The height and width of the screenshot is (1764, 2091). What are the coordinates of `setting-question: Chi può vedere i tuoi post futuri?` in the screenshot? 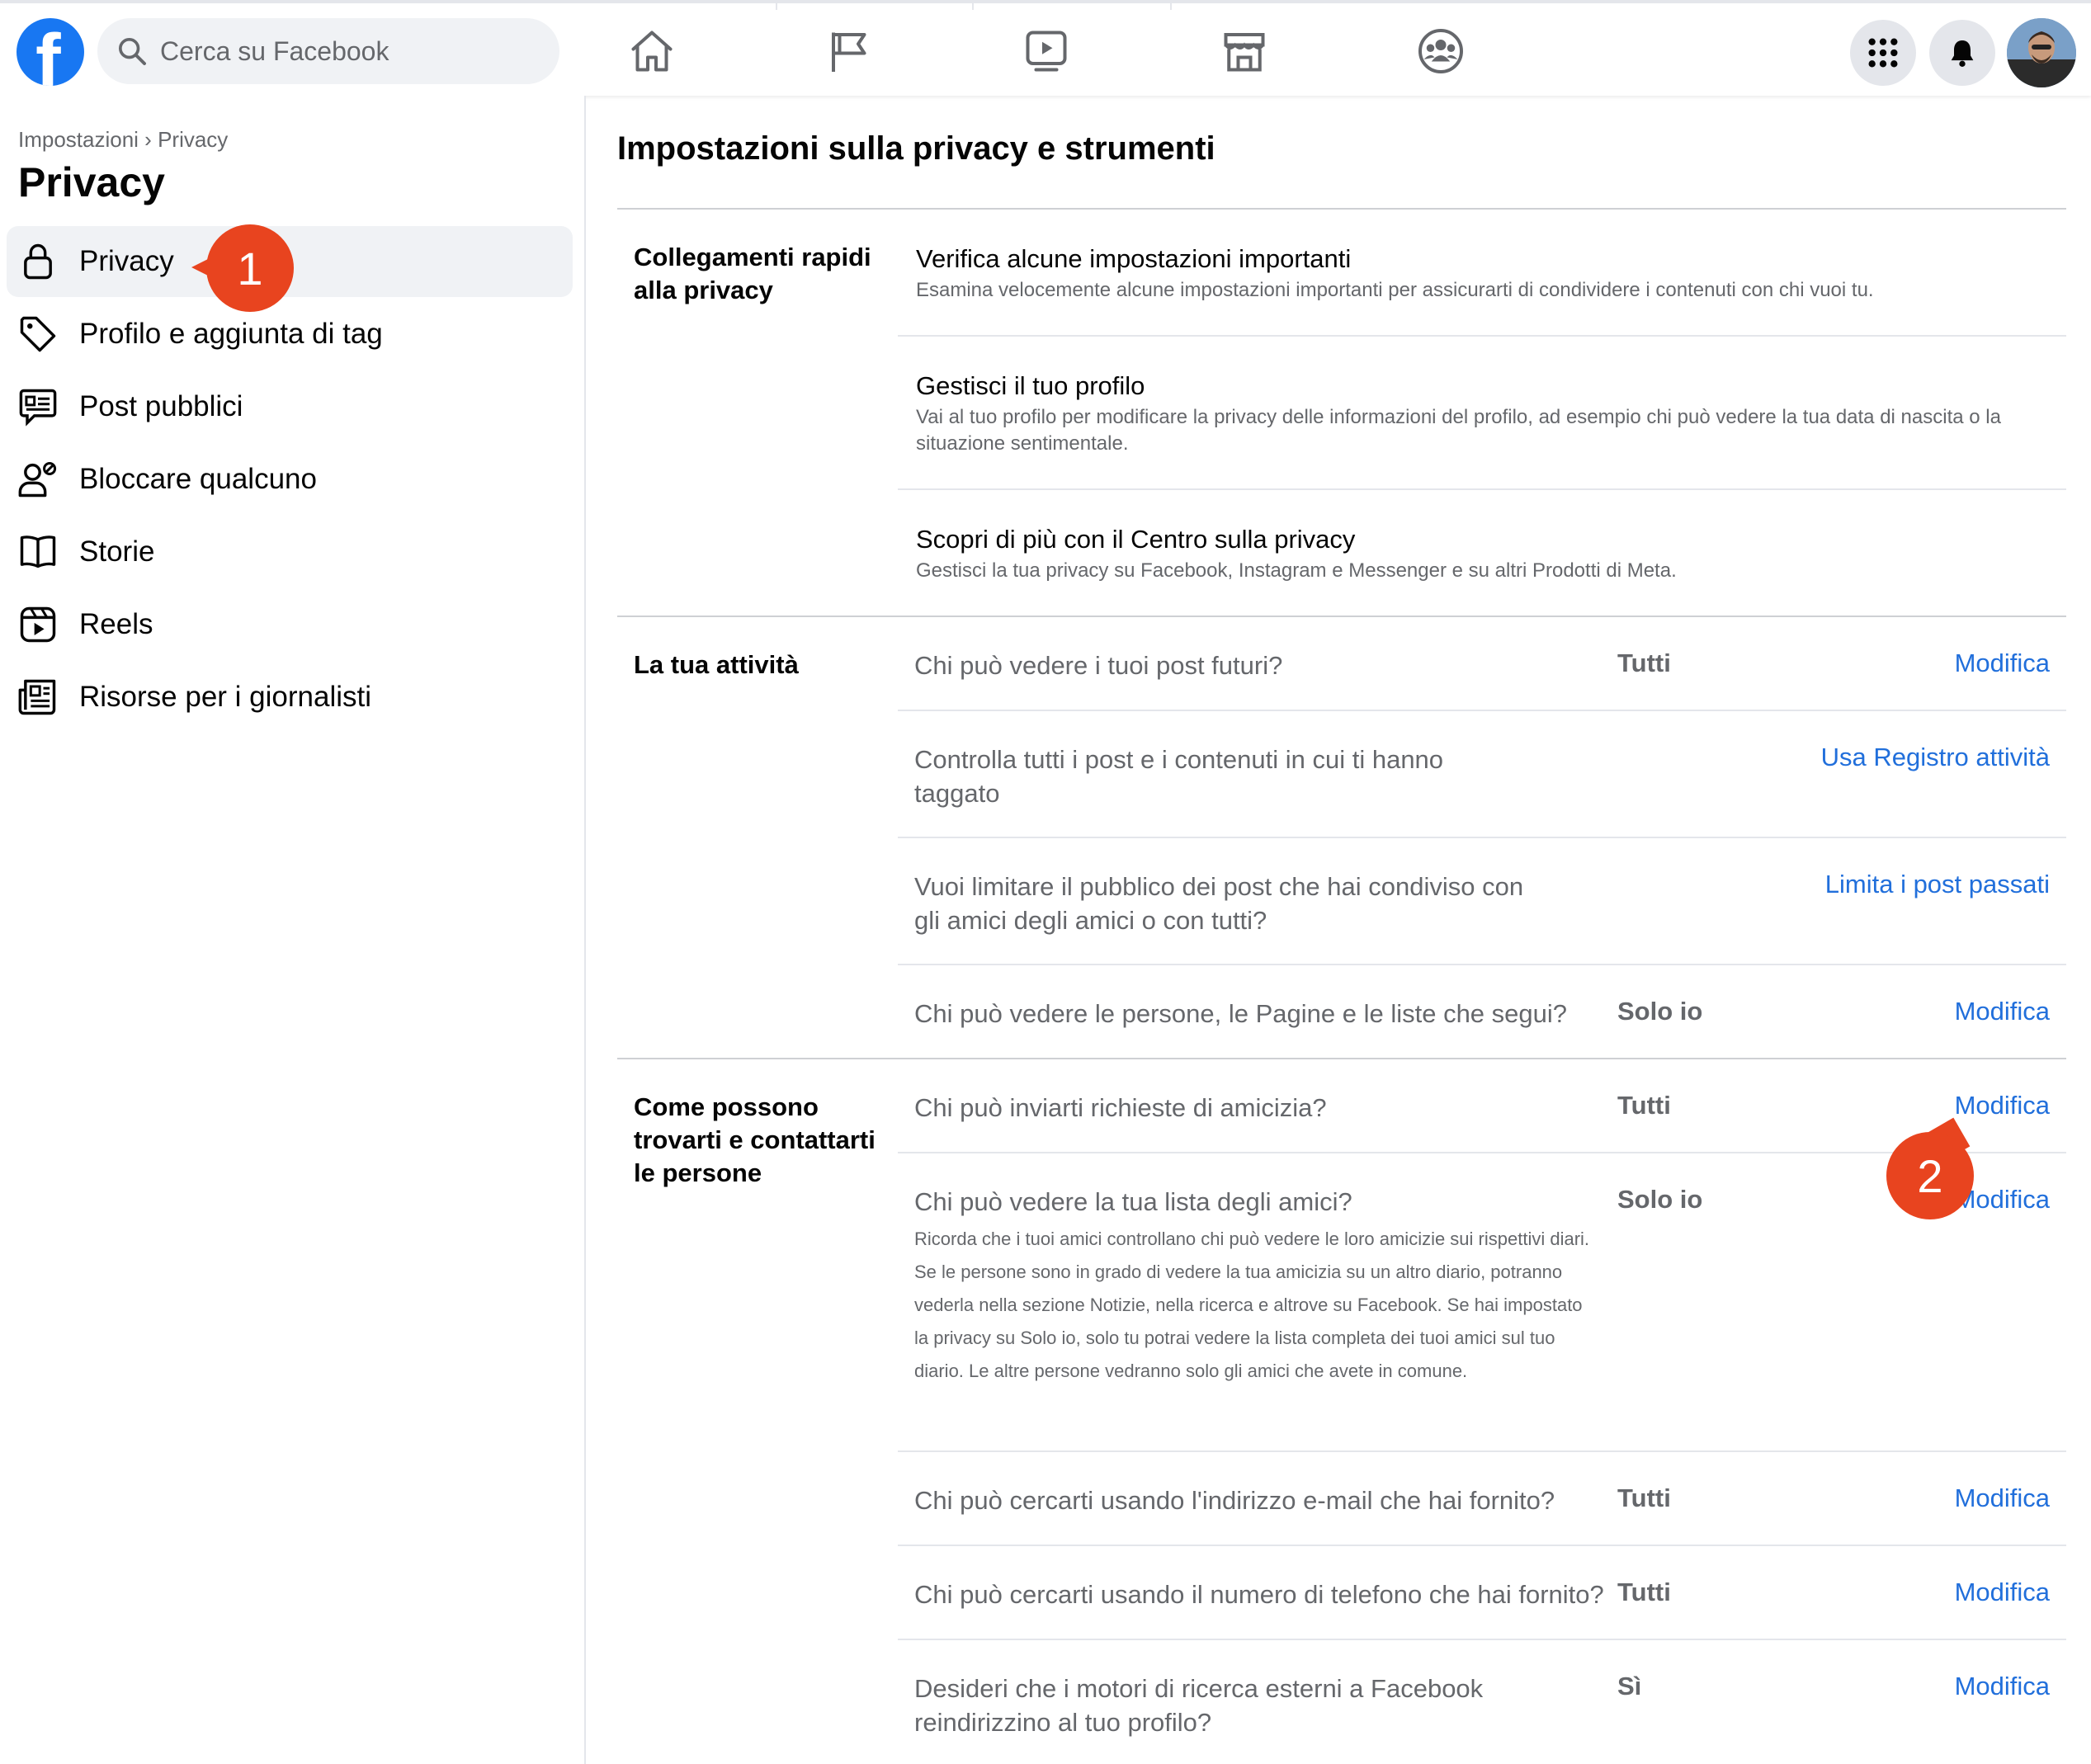 It's located at (1098, 665).